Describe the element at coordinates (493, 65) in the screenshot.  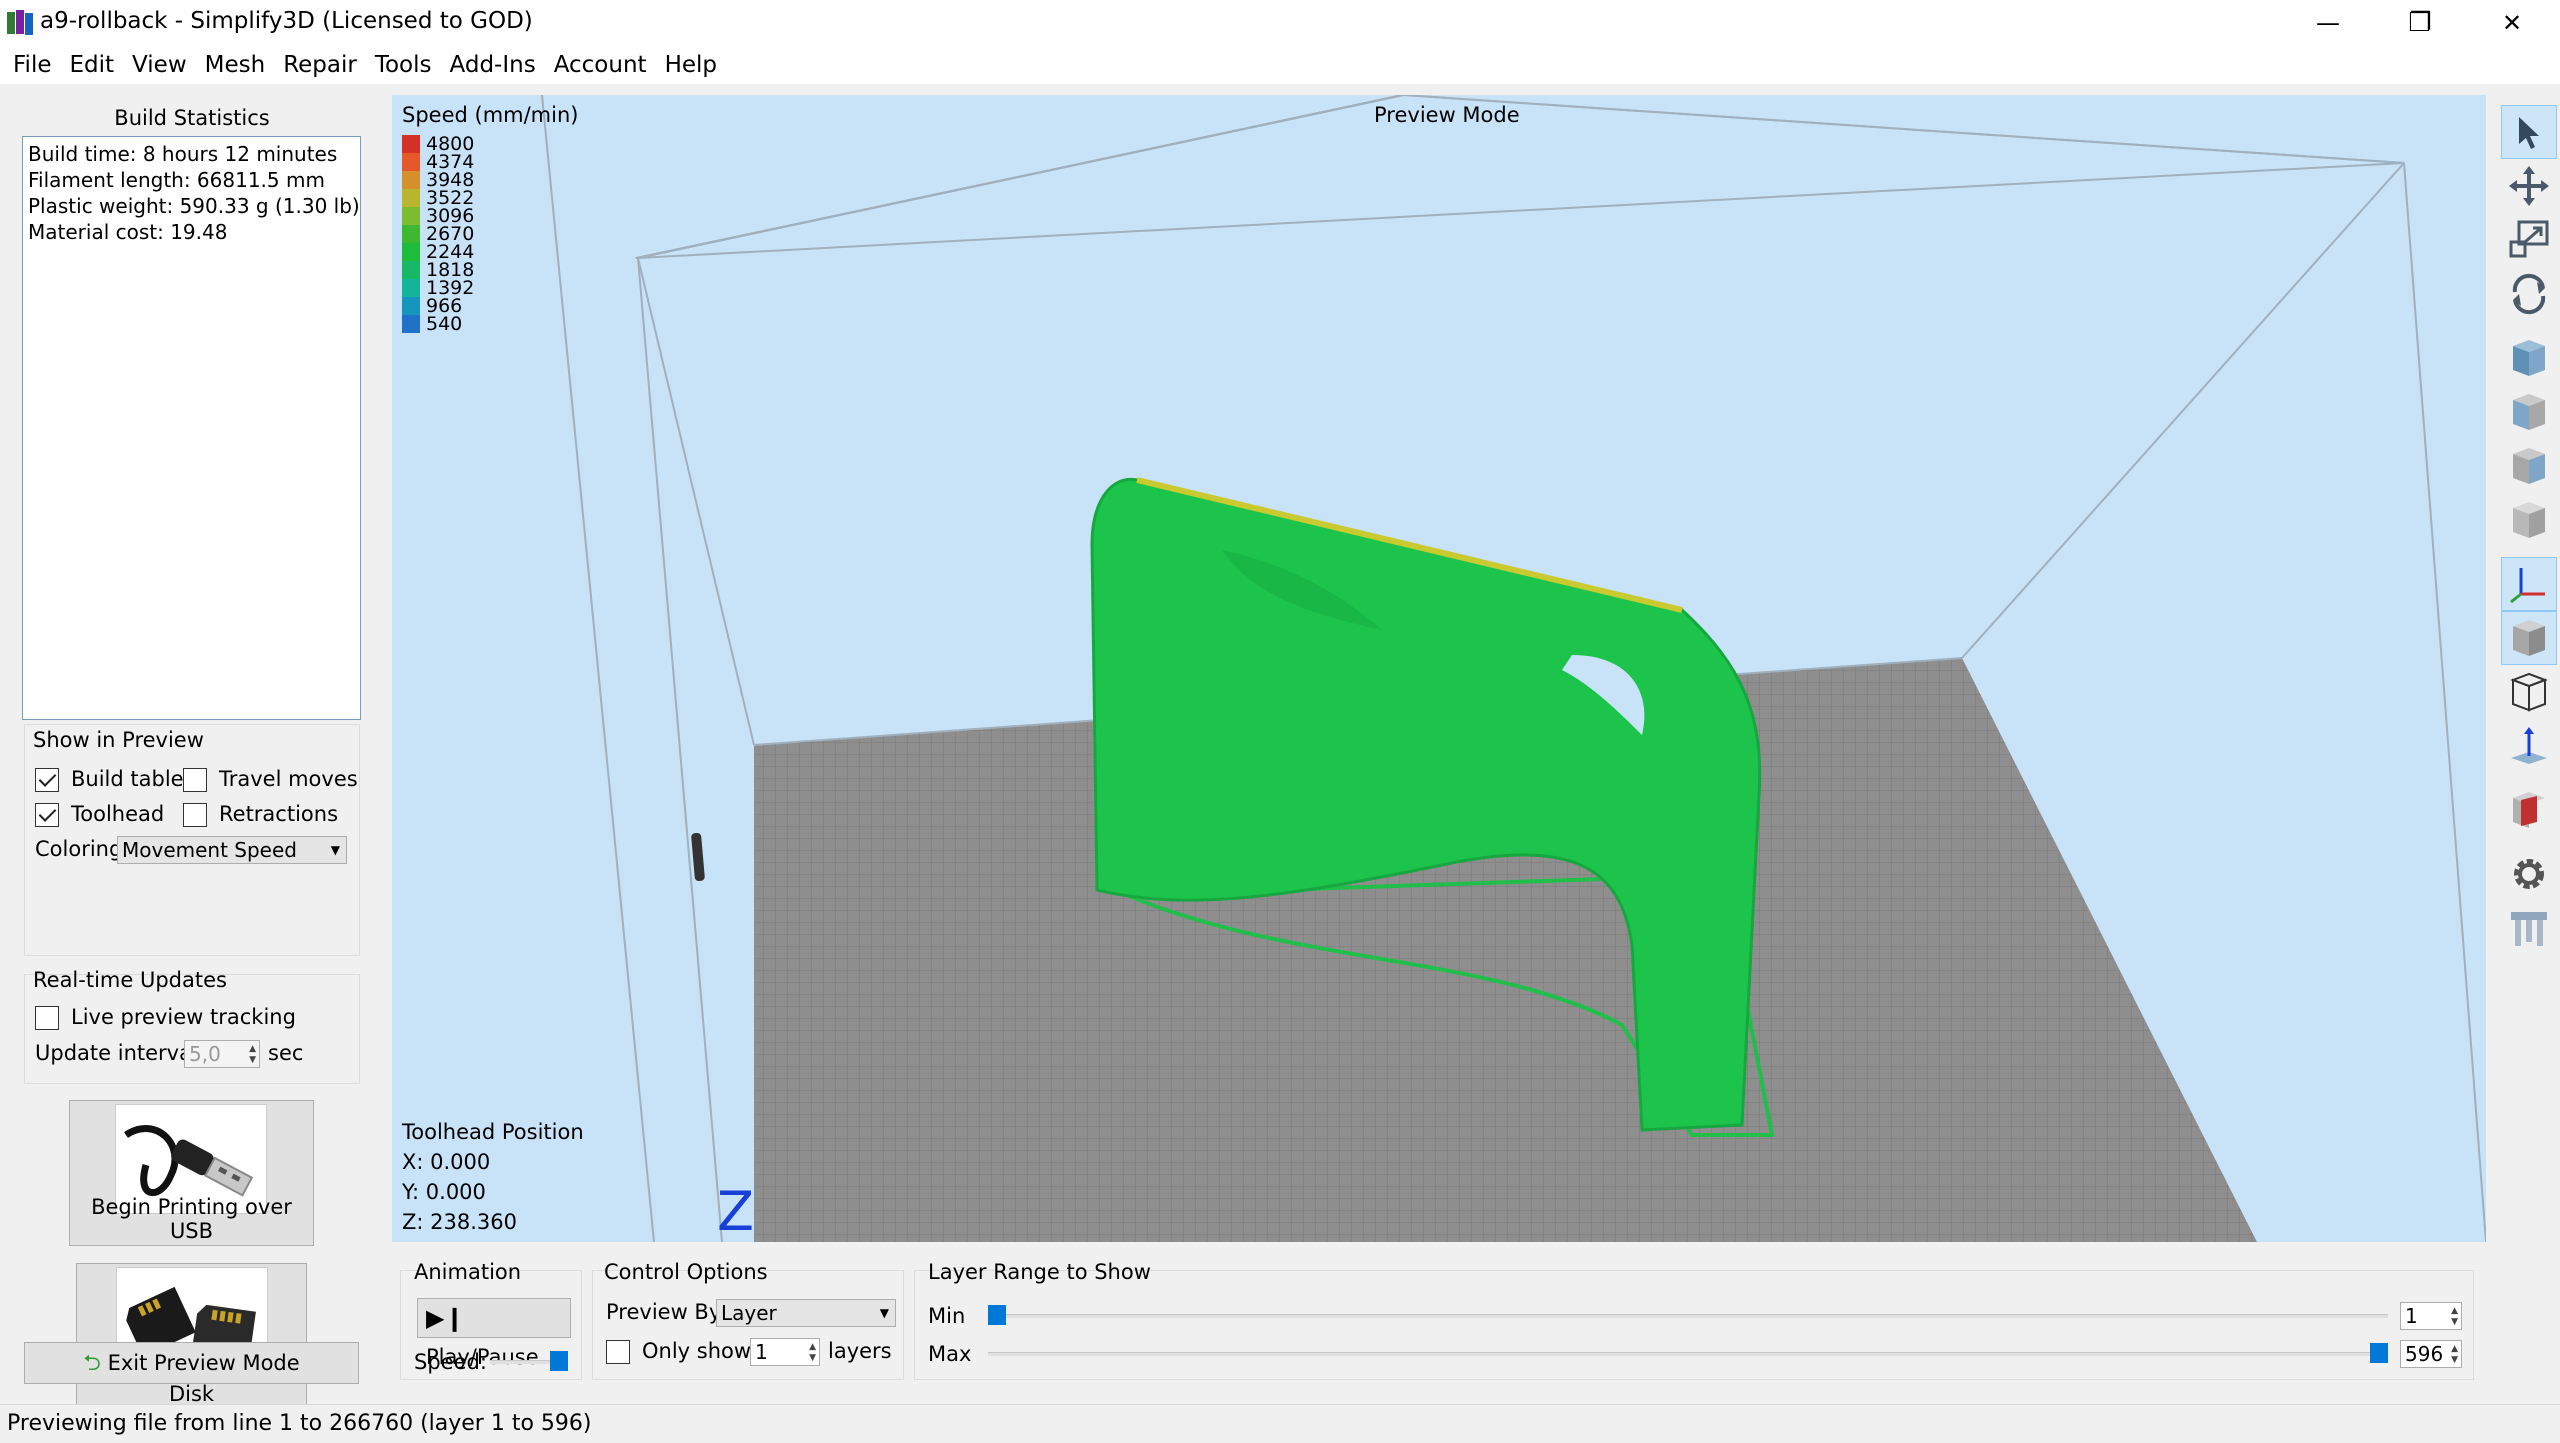
I see `menu-add-ins: Add-Ins` at that location.